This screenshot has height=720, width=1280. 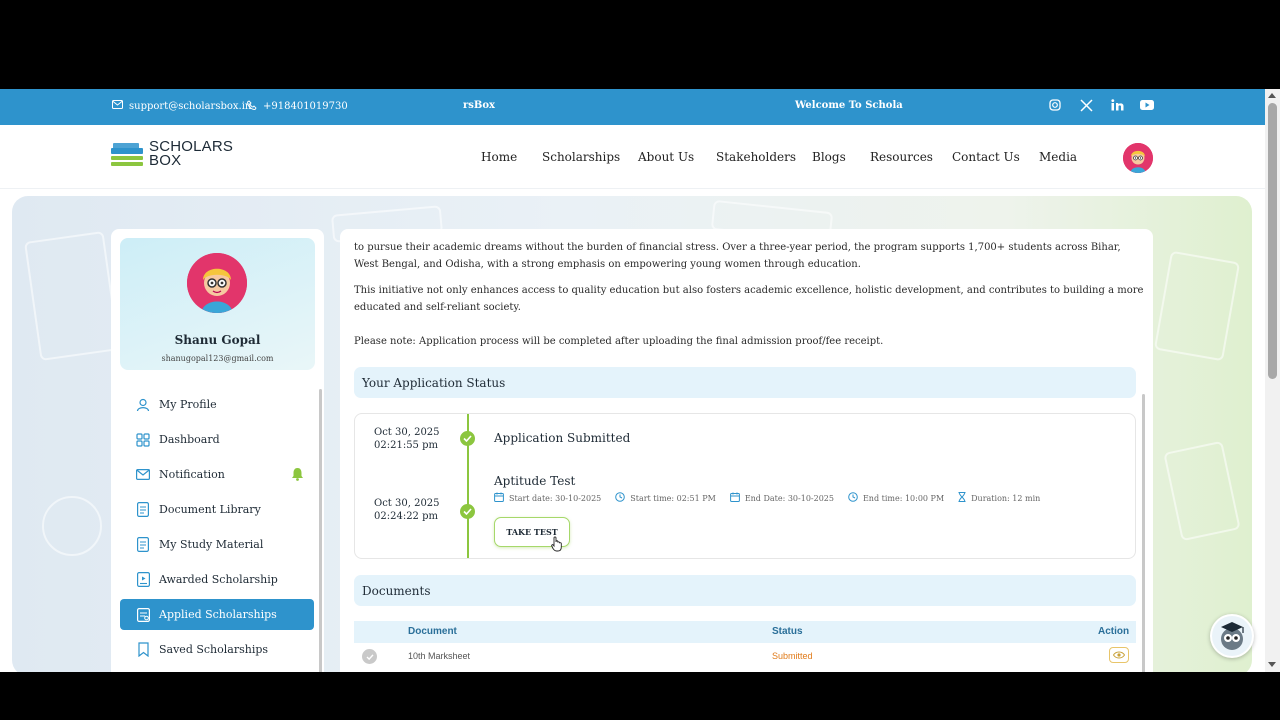 I want to click on user-avatar, so click(x=1138, y=158).